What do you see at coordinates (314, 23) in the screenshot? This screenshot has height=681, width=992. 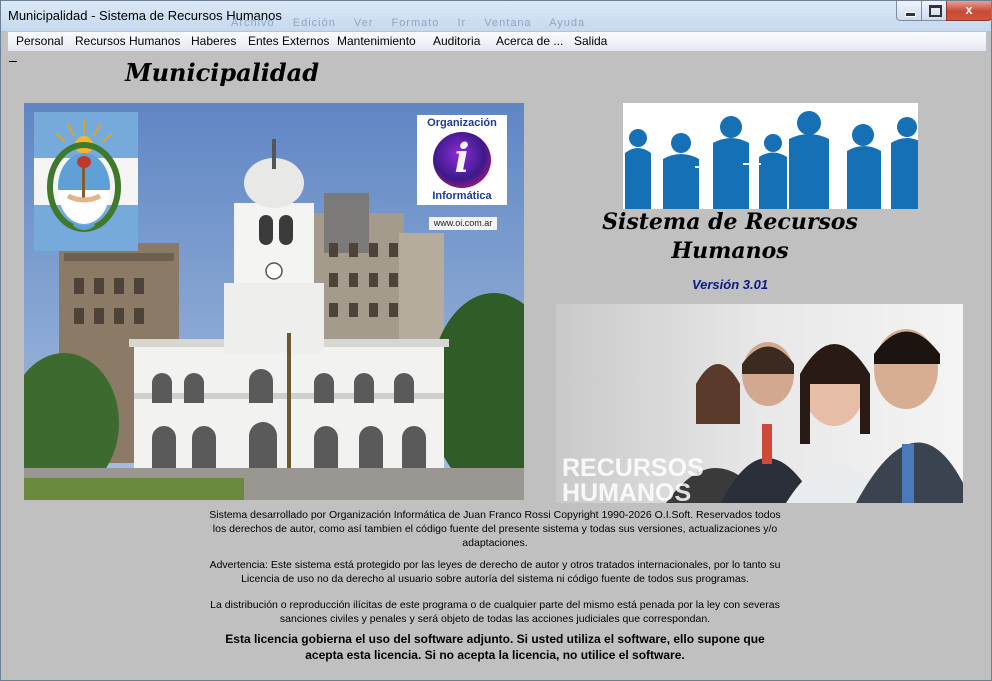 I see `ghost-menu-item: Edición` at bounding box center [314, 23].